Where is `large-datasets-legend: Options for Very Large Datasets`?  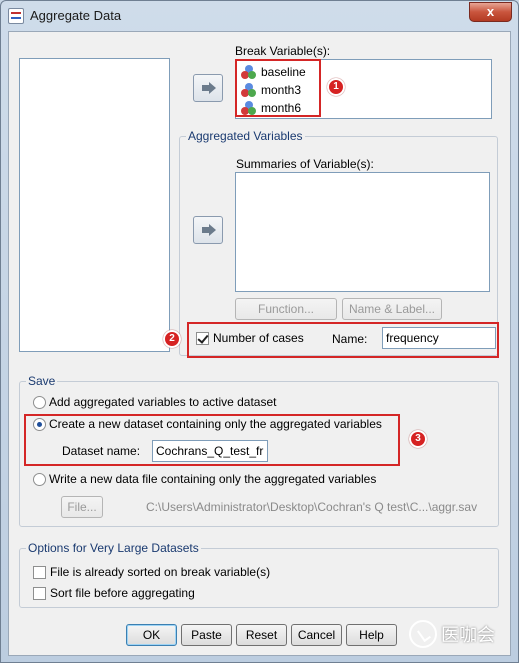 large-datasets-legend: Options for Very Large Datasets is located at coordinates (113, 548).